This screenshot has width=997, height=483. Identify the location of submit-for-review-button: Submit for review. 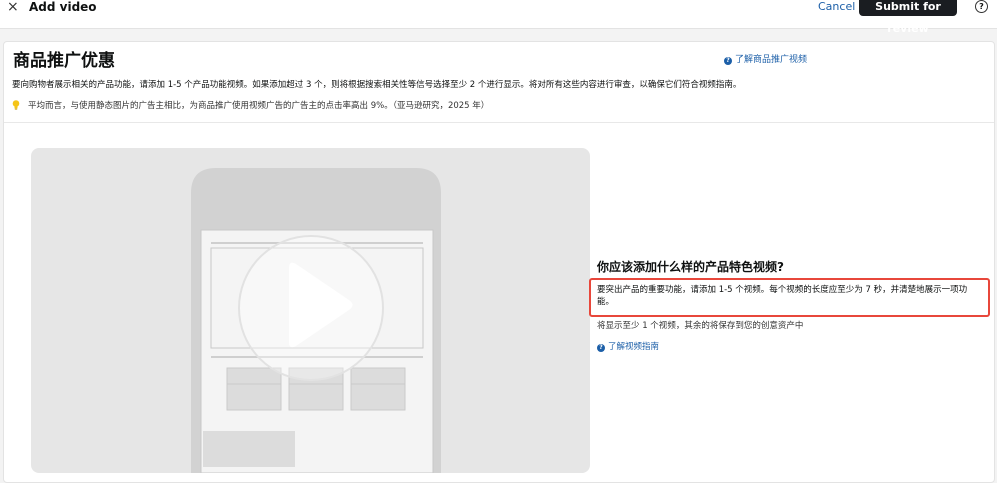
(908, 17).